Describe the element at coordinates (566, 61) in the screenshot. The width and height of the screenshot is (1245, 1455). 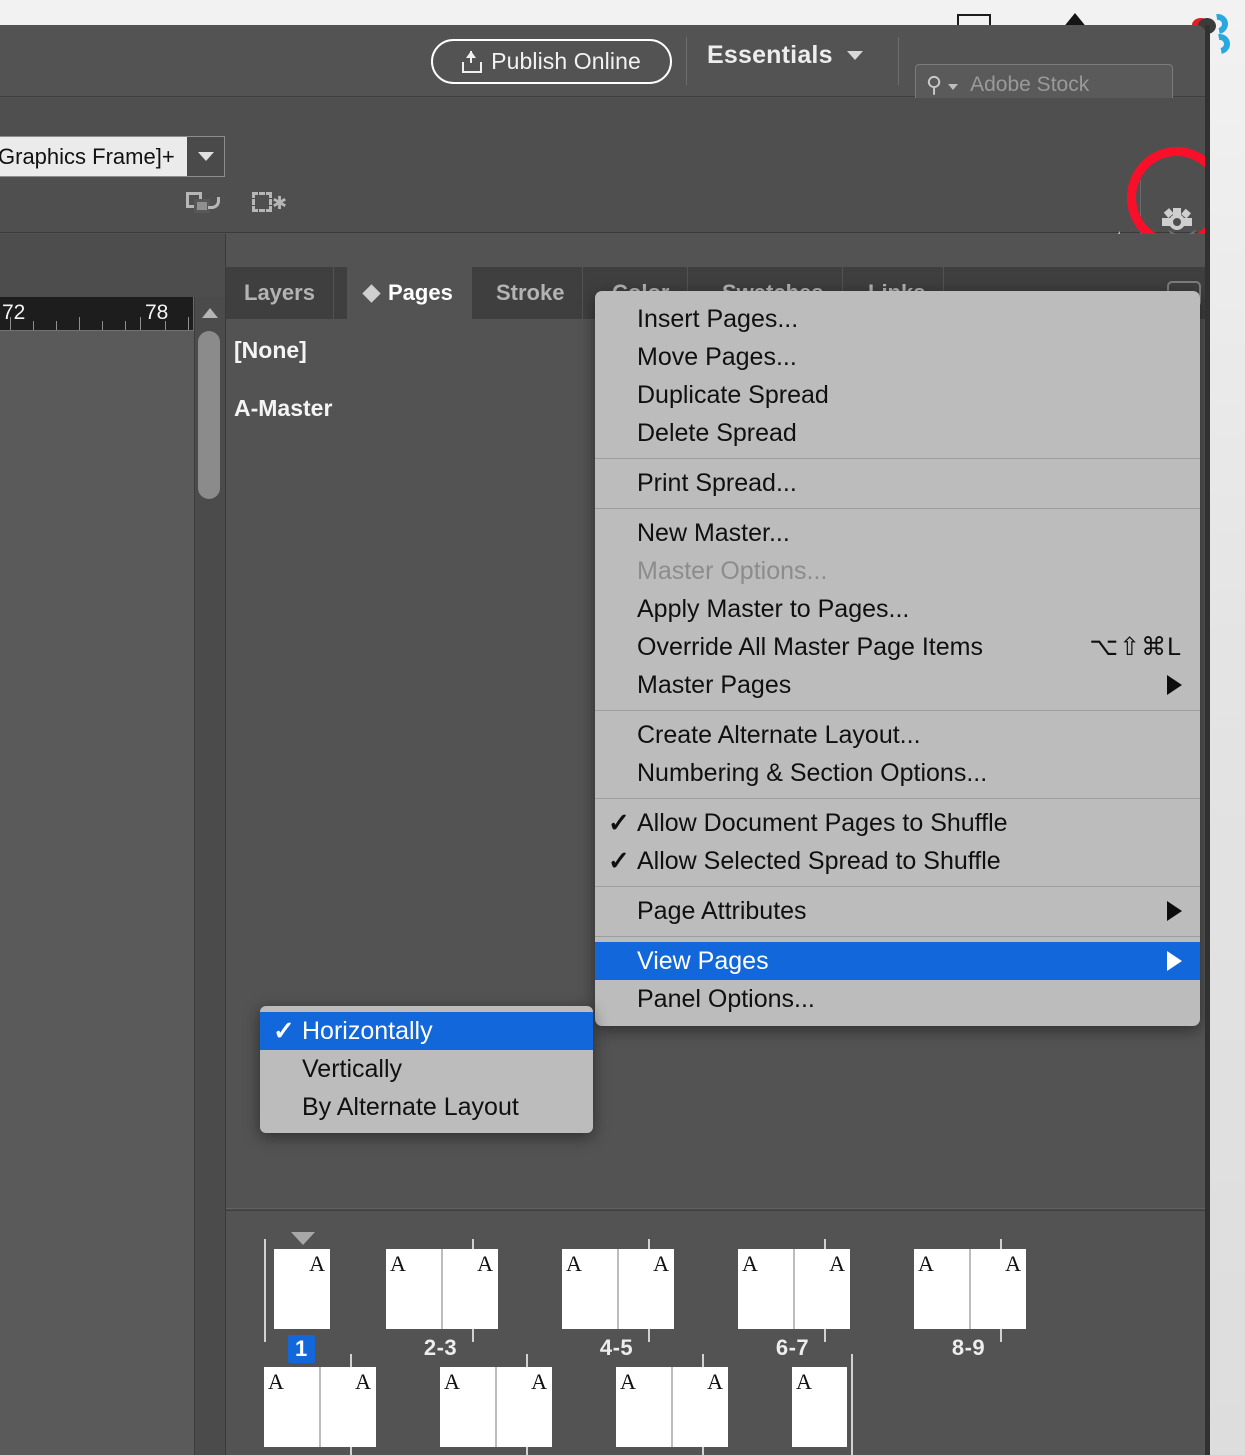
I see `publish-online-label: Publish Online` at that location.